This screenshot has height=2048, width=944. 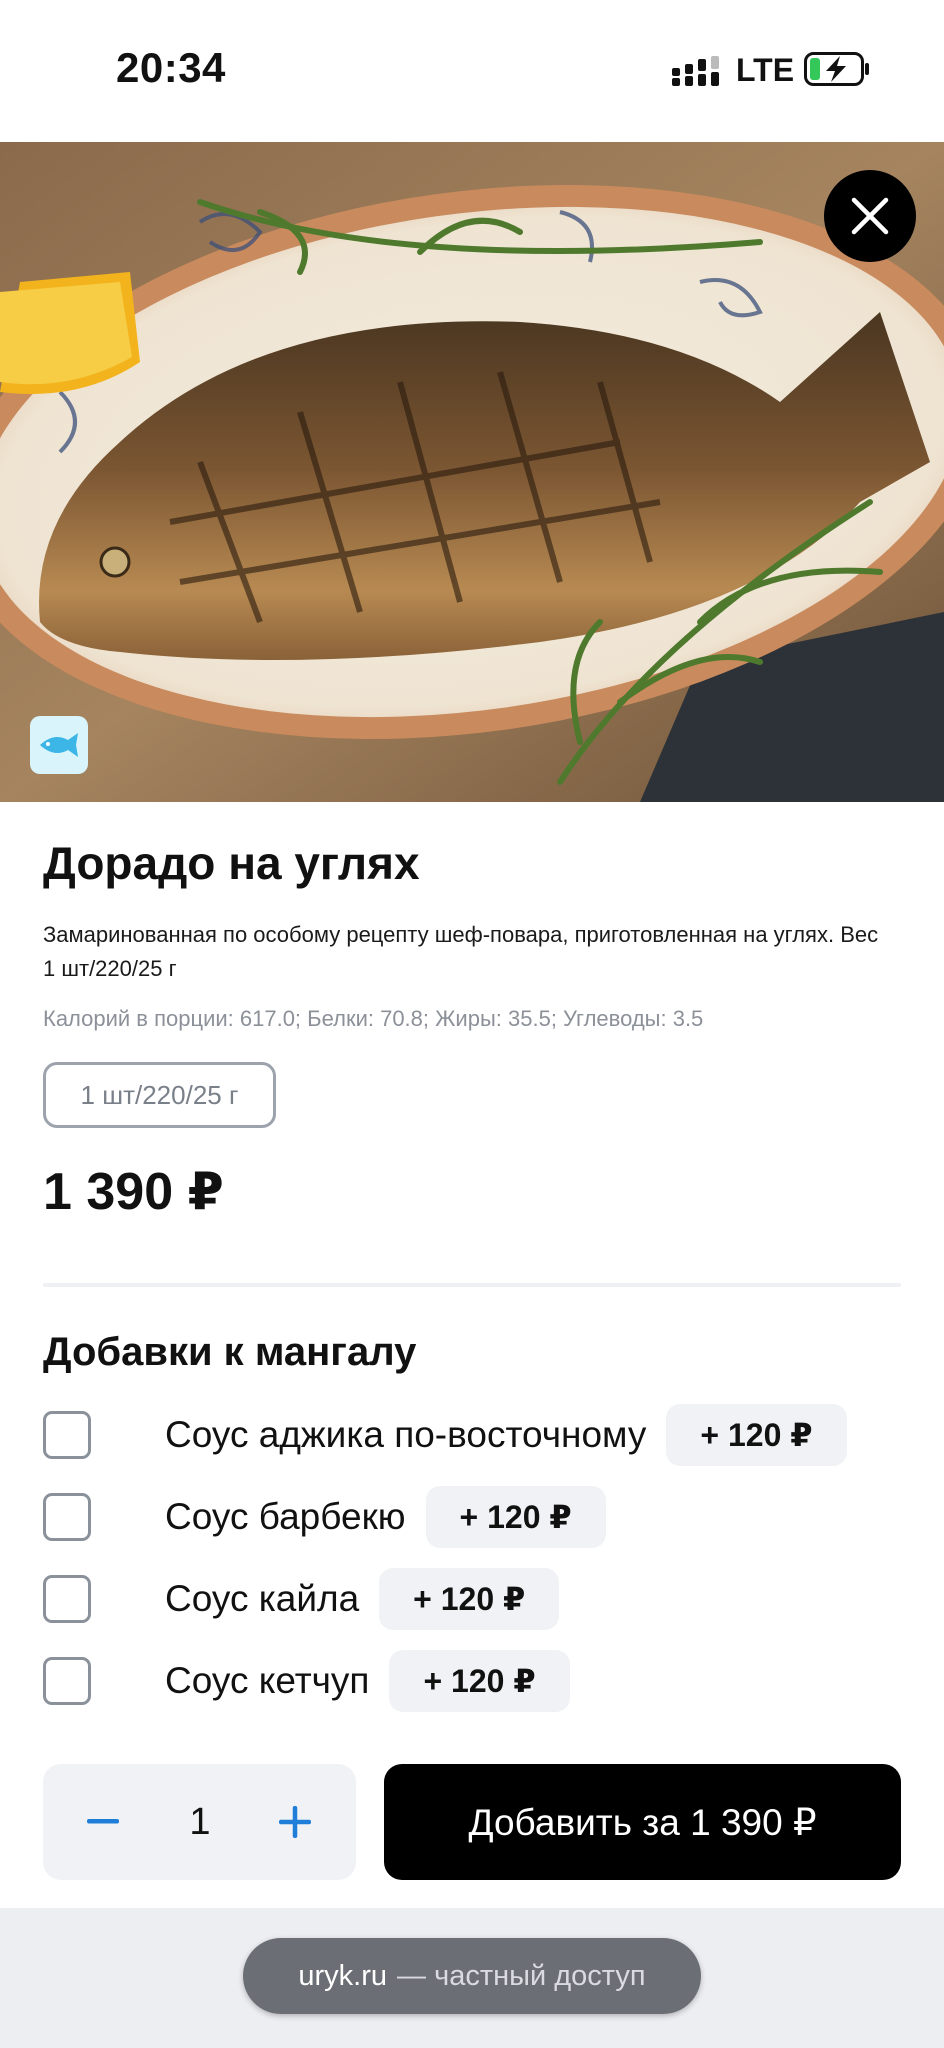 I want to click on addons-title: Добавки к мангалу, so click(x=230, y=1352).